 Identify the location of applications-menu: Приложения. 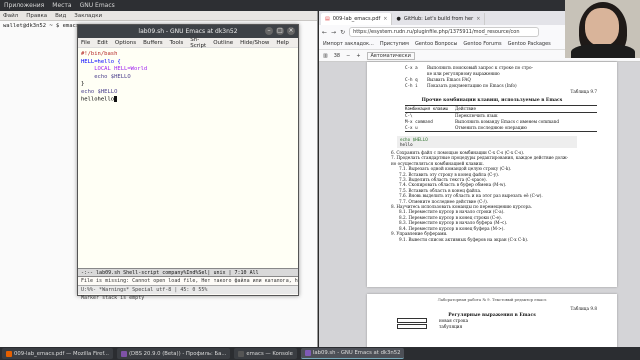
(24, 5).